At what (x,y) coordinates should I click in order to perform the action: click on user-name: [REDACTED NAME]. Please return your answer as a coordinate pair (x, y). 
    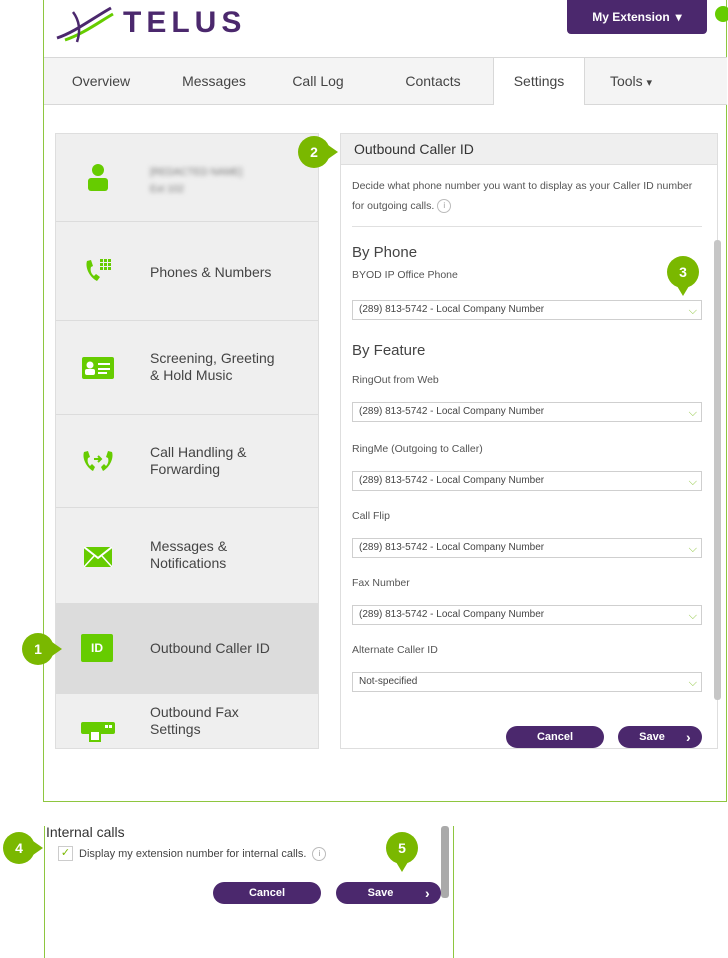
    Looking at the image, I should click on (196, 172).